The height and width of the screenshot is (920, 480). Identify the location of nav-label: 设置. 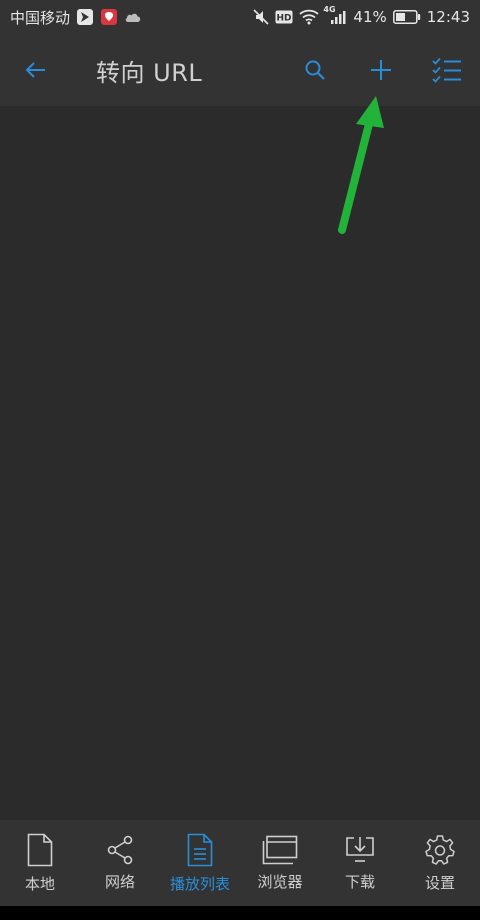
(439, 883).